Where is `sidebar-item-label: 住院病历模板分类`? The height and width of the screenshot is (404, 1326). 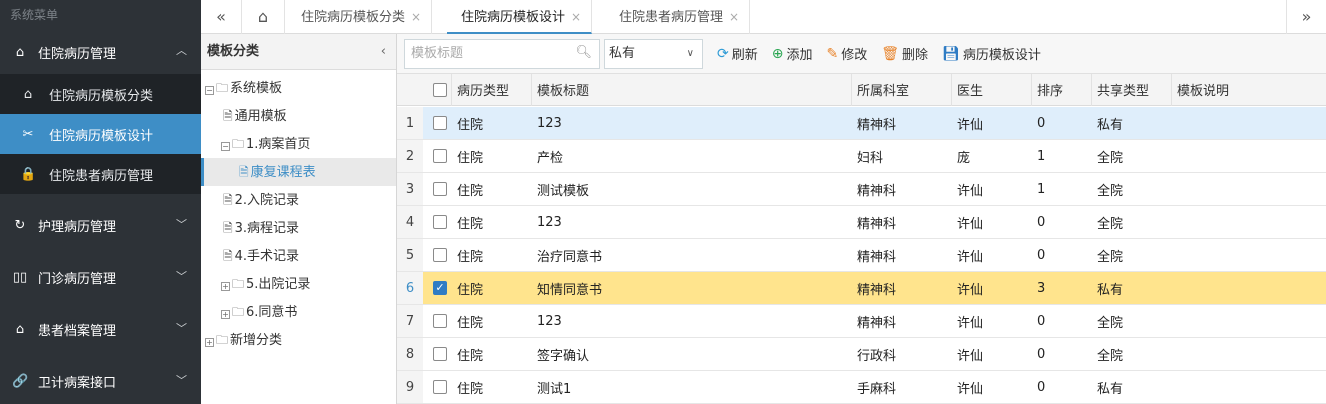
sidebar-item-label: 住院病历模板分类 is located at coordinates (101, 96).